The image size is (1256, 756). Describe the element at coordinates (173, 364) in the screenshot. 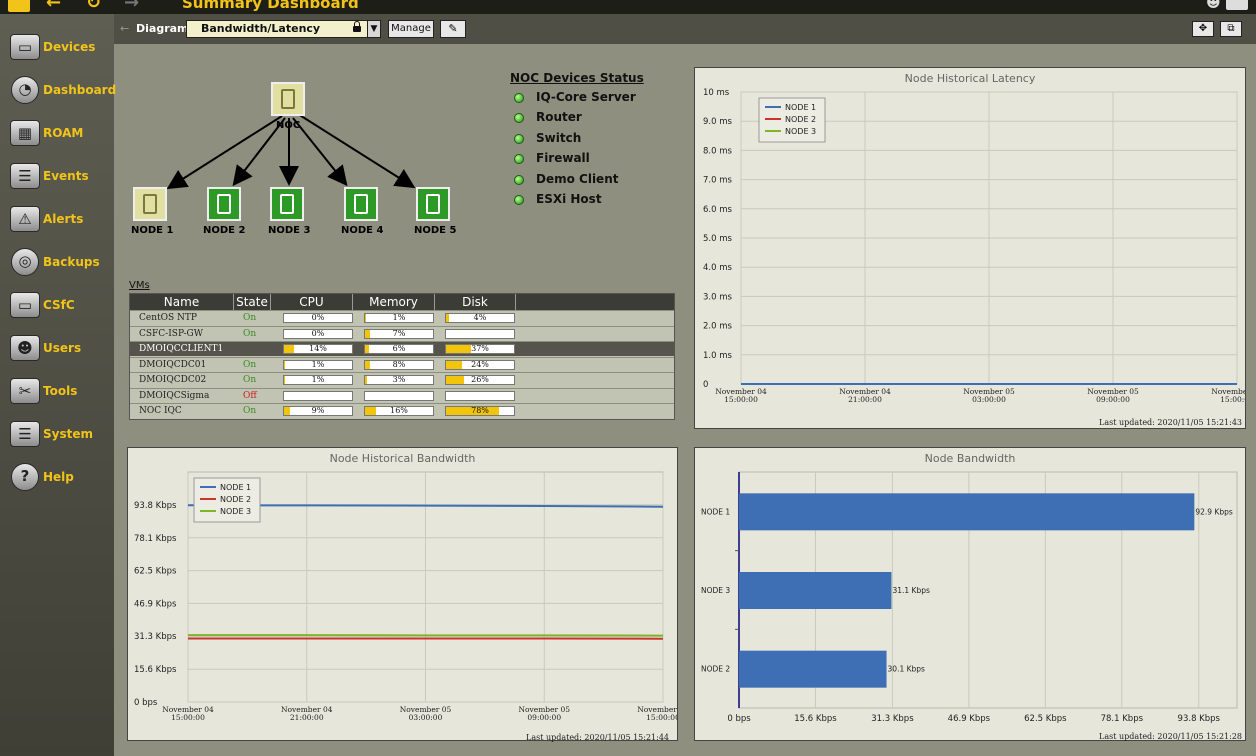

I see `vm-name: DMOIQCDC01` at that location.